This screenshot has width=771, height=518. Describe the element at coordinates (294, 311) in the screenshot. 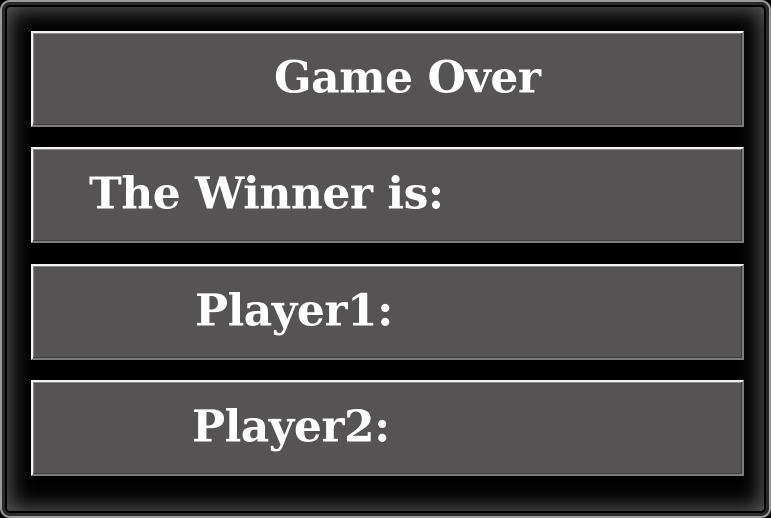

I see `player1-label: Player1:` at that location.